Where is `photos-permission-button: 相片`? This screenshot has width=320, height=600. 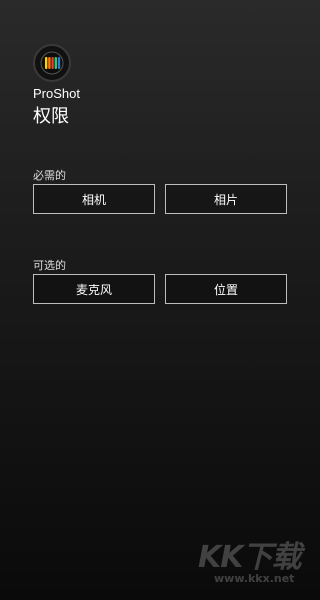 photos-permission-button: 相片 is located at coordinates (226, 199).